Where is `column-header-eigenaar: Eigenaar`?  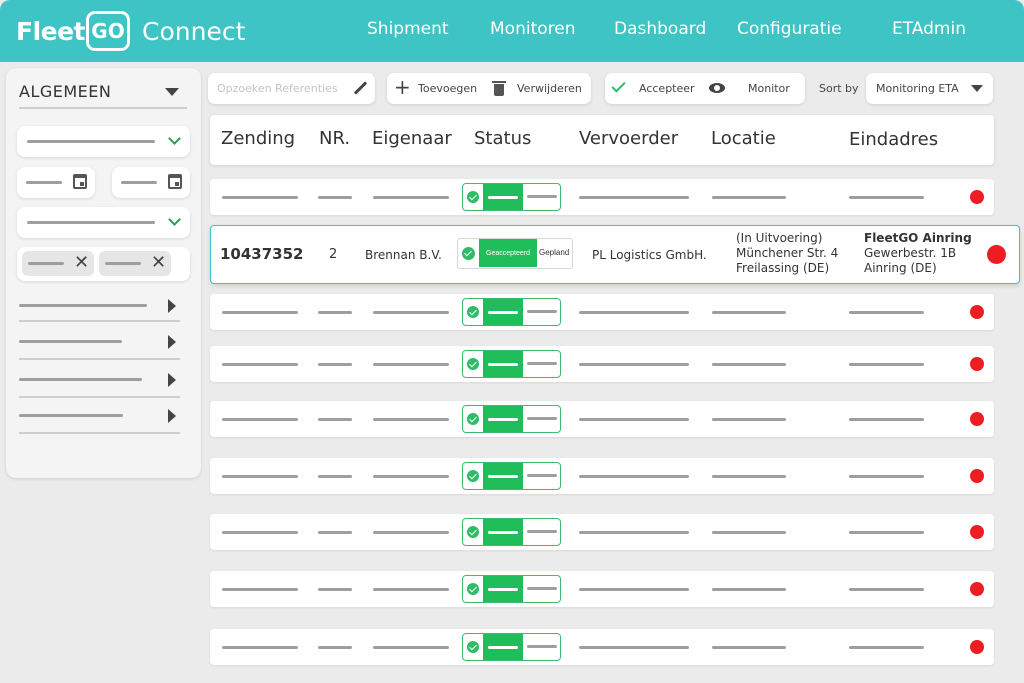
column-header-eigenaar: Eigenaar is located at coordinates (412, 138).